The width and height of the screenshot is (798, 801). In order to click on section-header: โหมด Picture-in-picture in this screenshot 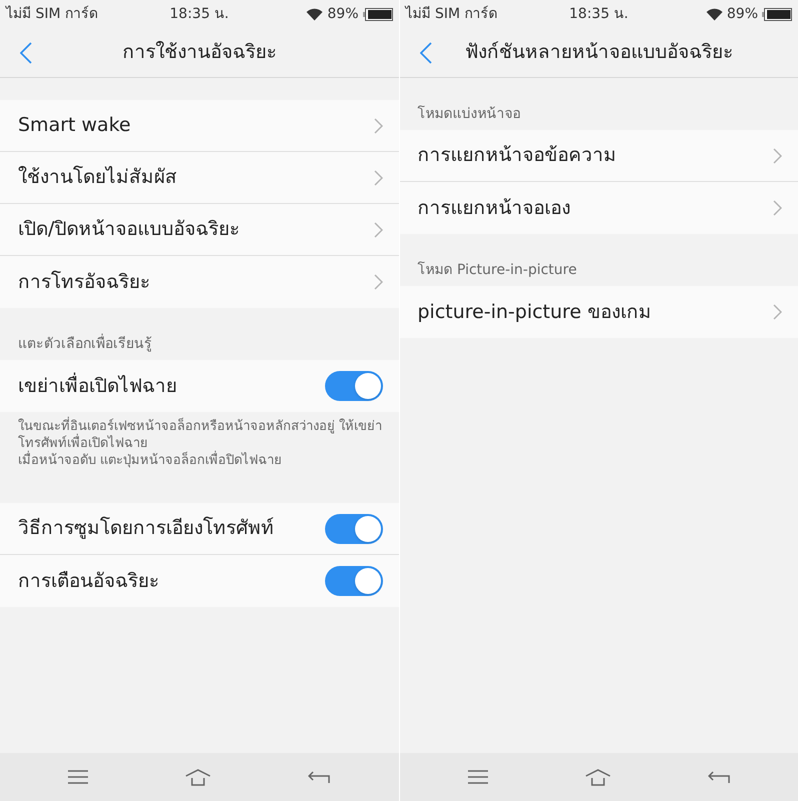, I will do `click(497, 270)`.